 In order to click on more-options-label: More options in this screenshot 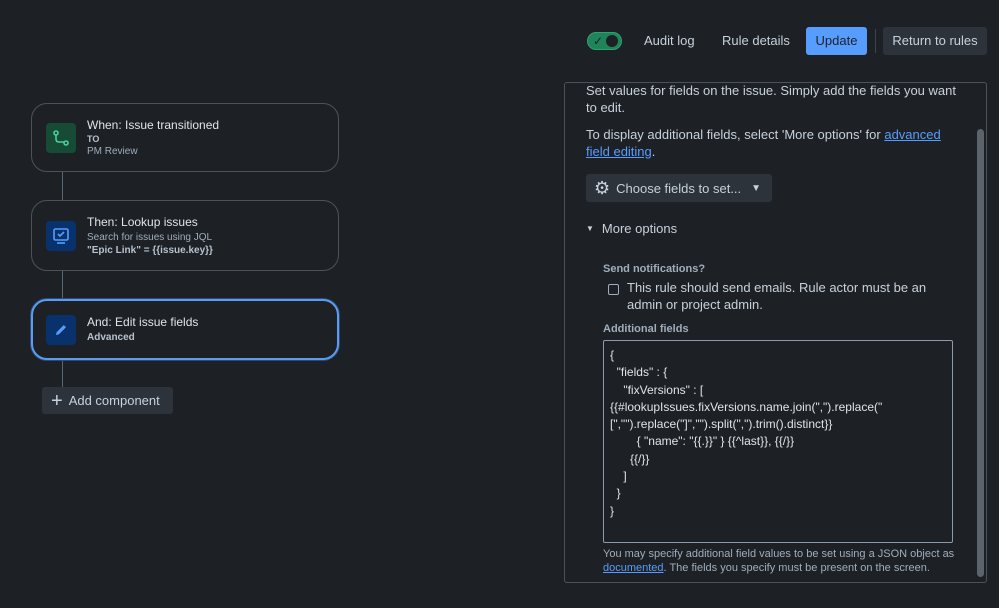, I will do `click(639, 228)`.